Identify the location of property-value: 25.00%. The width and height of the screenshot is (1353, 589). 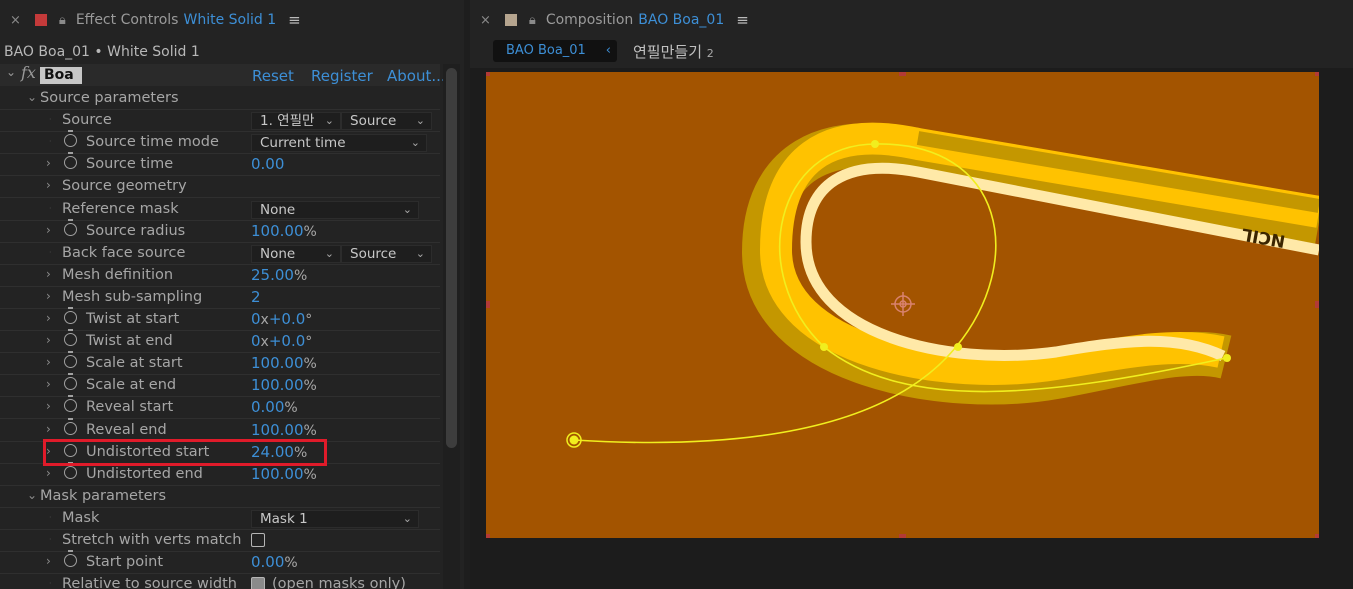
(279, 275).